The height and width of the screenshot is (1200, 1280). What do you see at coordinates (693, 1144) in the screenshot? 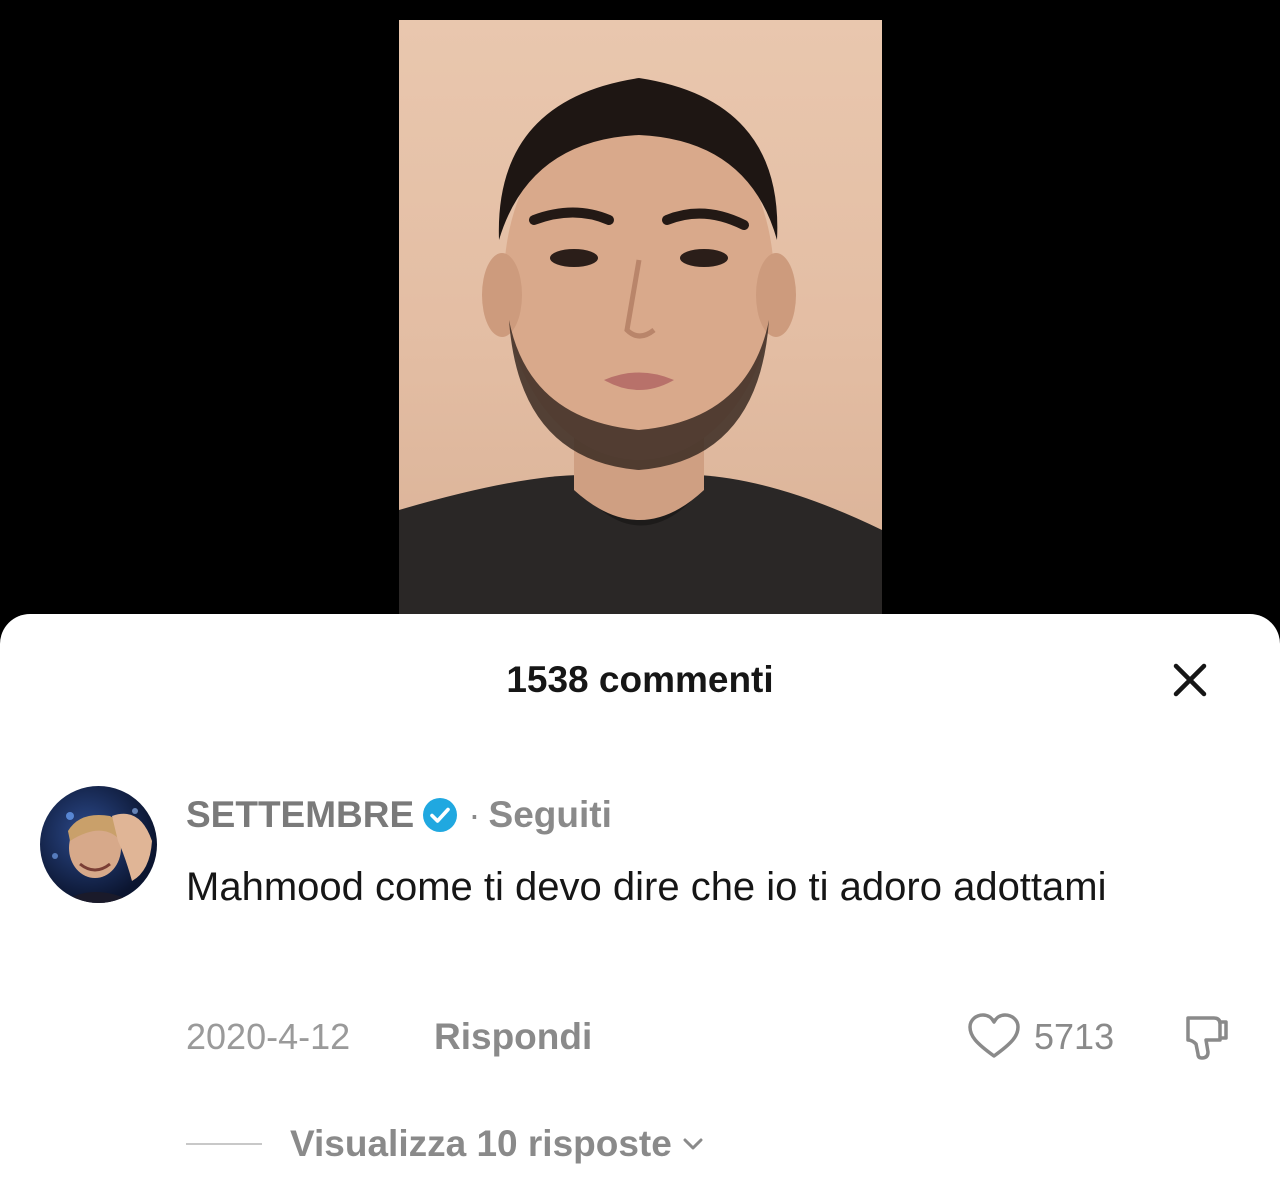
I see `chevron-down-icon` at bounding box center [693, 1144].